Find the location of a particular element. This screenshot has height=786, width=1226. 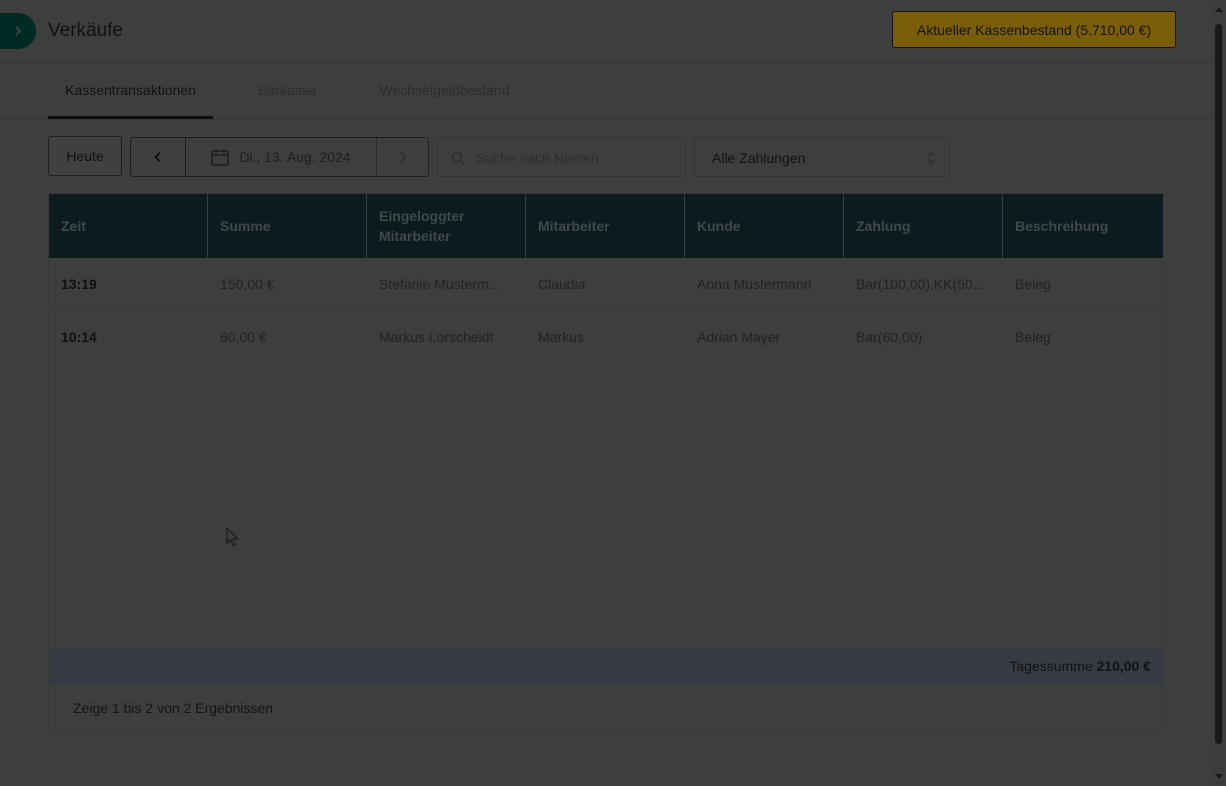

cell-kunde: Adrian Mayer is located at coordinates (739, 337).